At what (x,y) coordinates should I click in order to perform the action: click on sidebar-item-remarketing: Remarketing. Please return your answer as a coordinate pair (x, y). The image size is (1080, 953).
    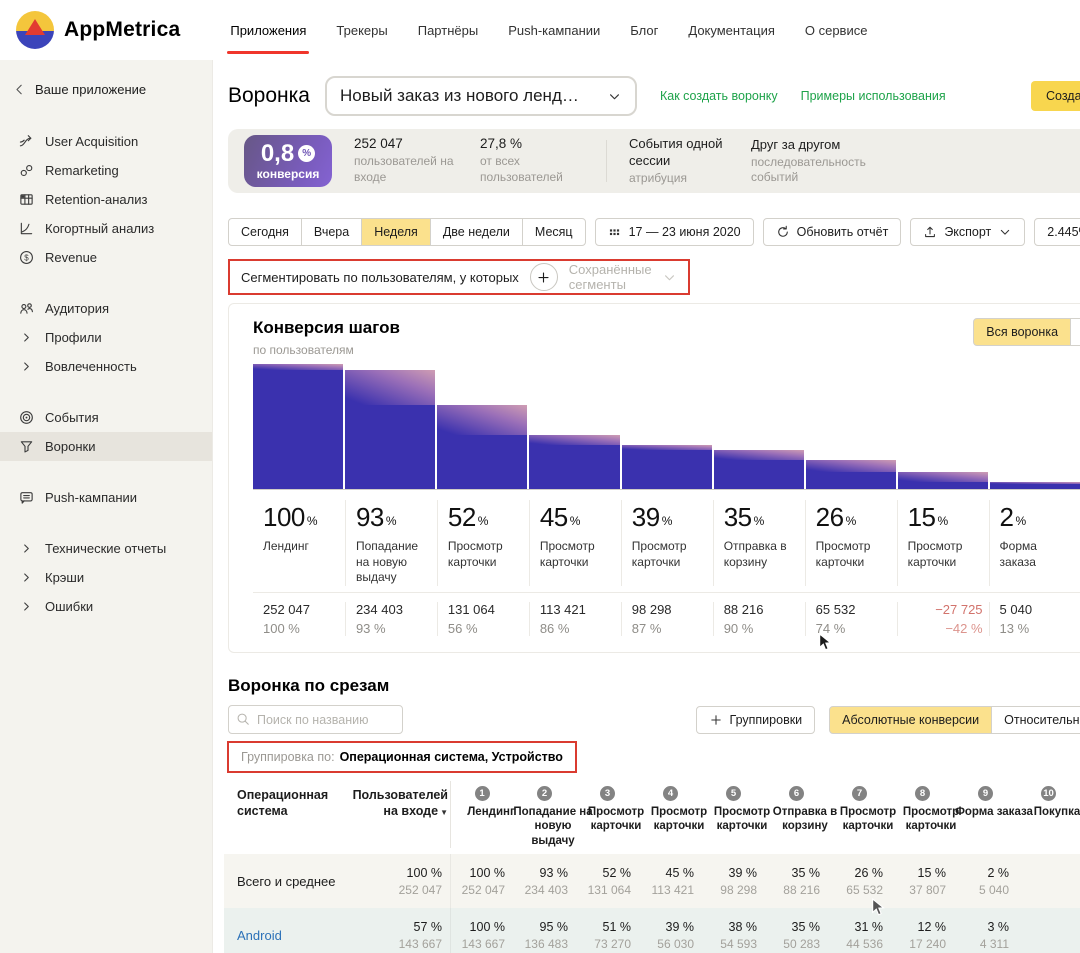
    Looking at the image, I should click on (106, 170).